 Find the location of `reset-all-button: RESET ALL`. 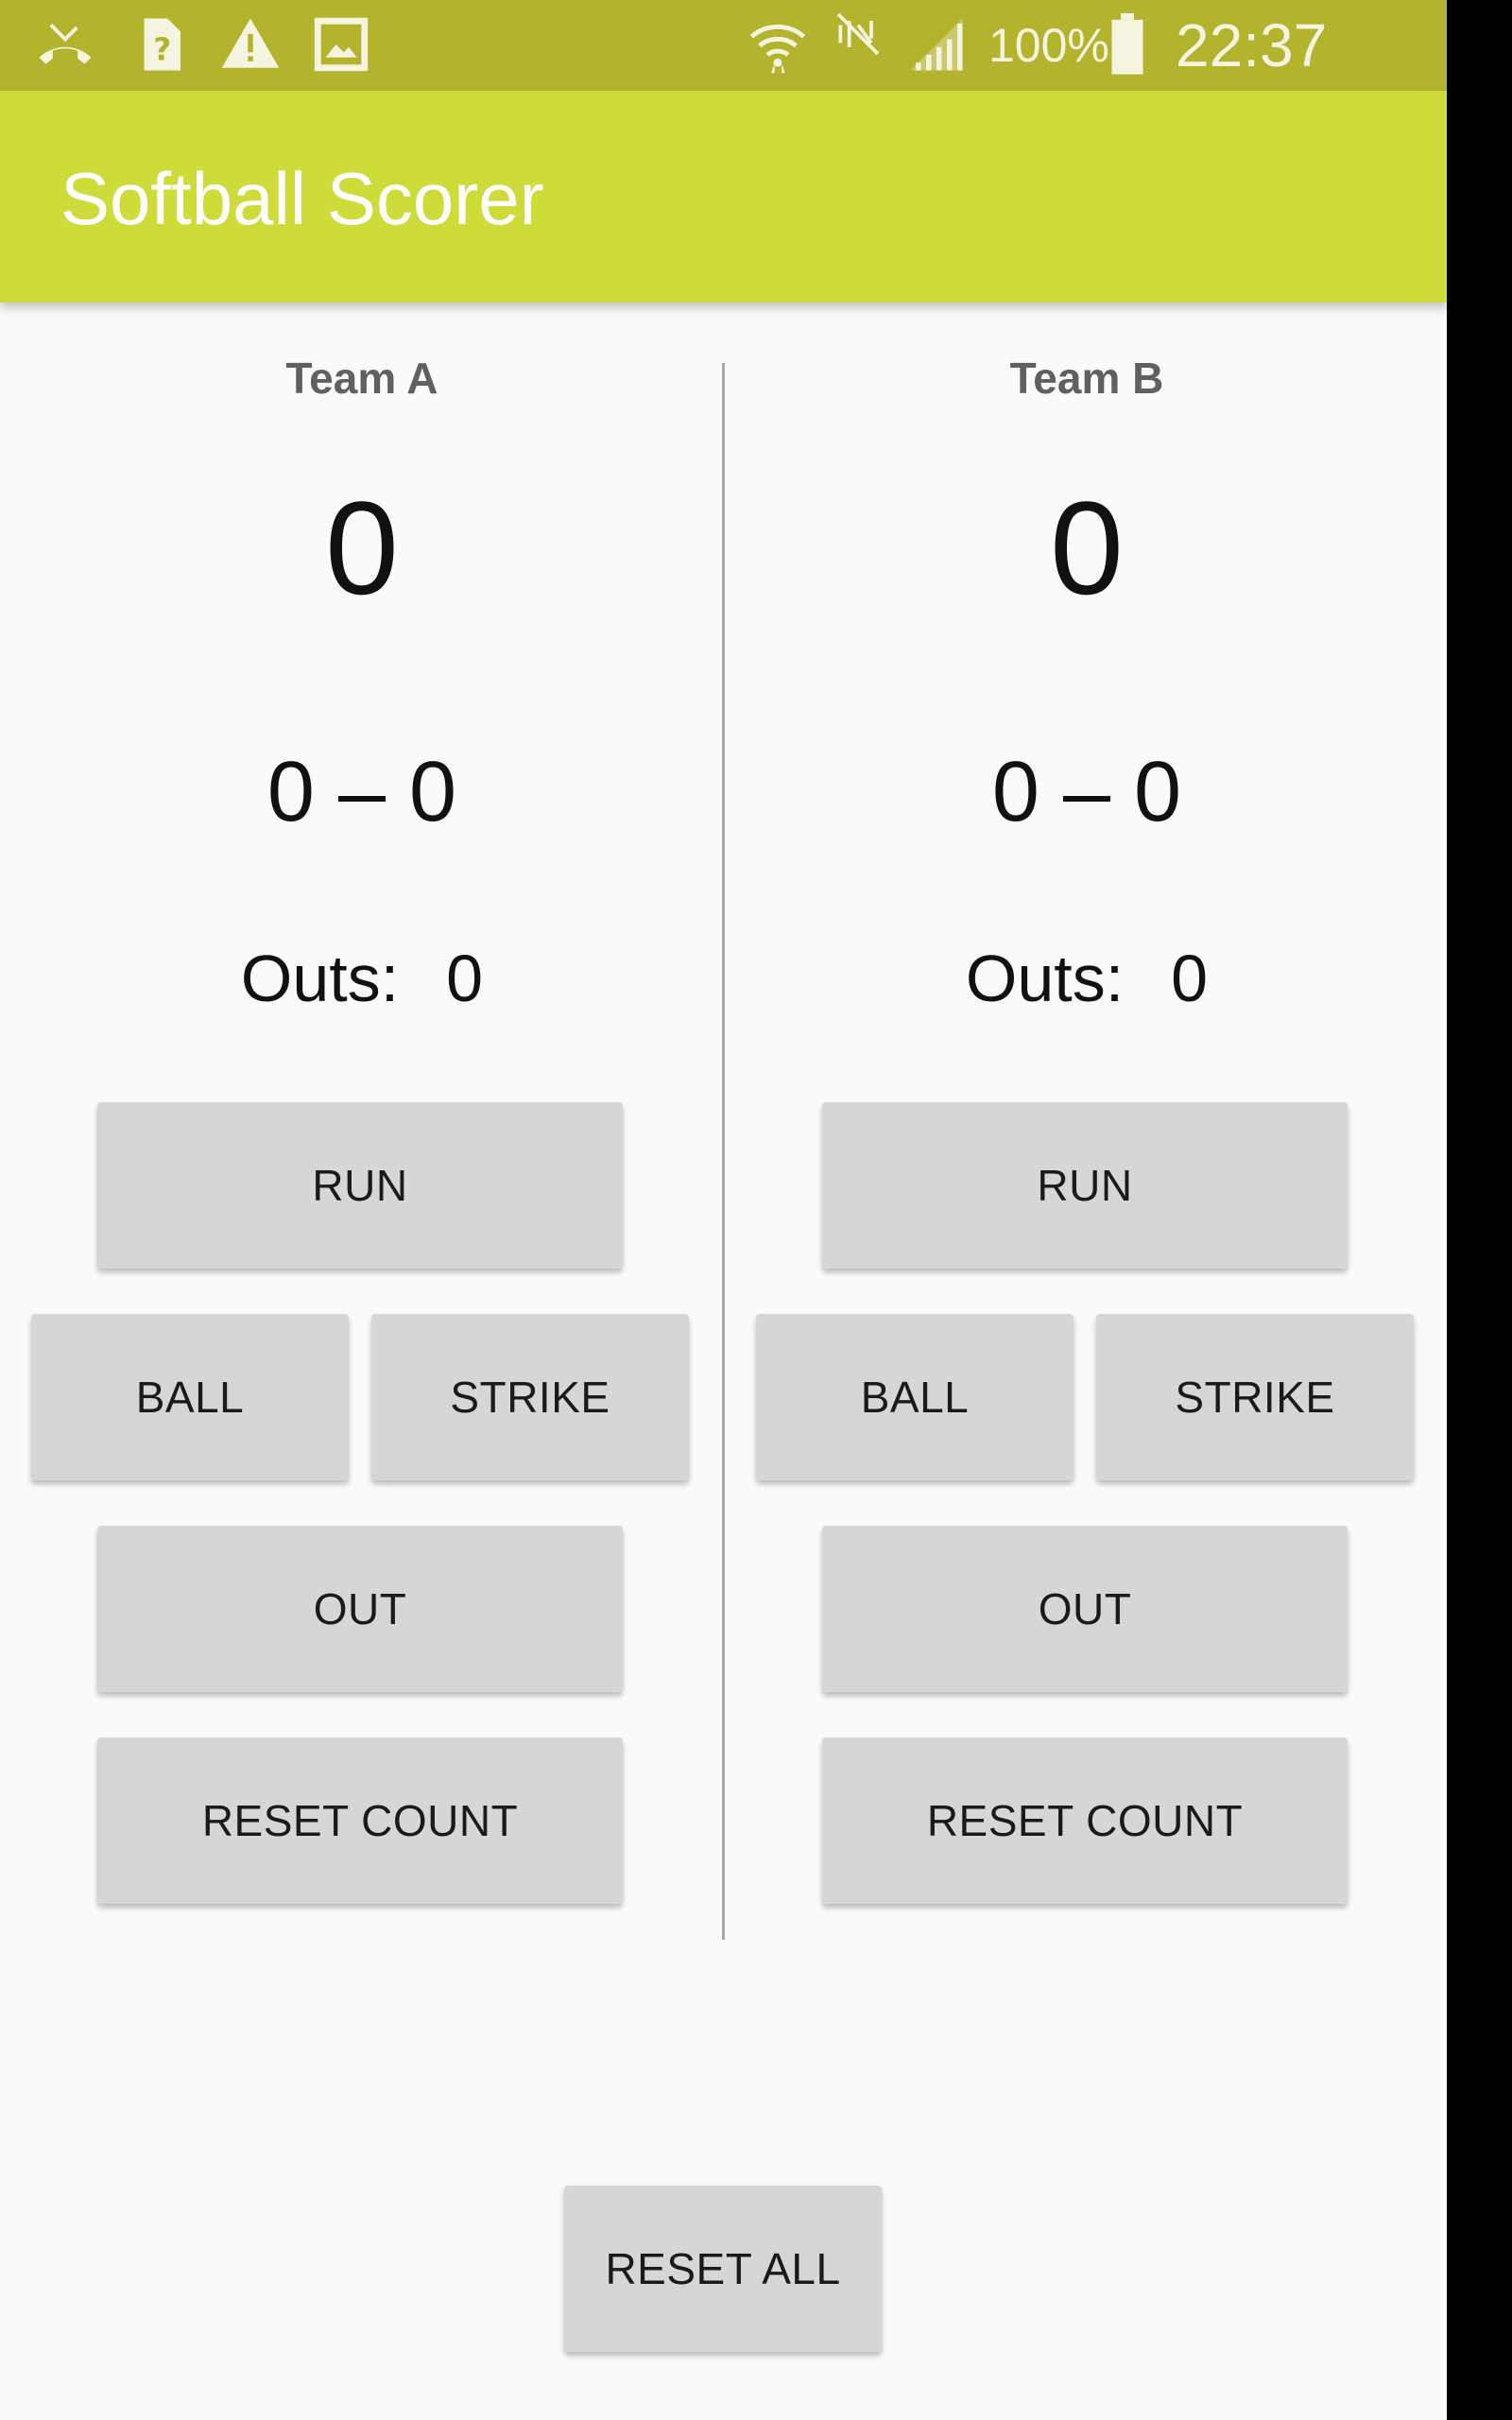

reset-all-button: RESET ALL is located at coordinates (723, 2269).